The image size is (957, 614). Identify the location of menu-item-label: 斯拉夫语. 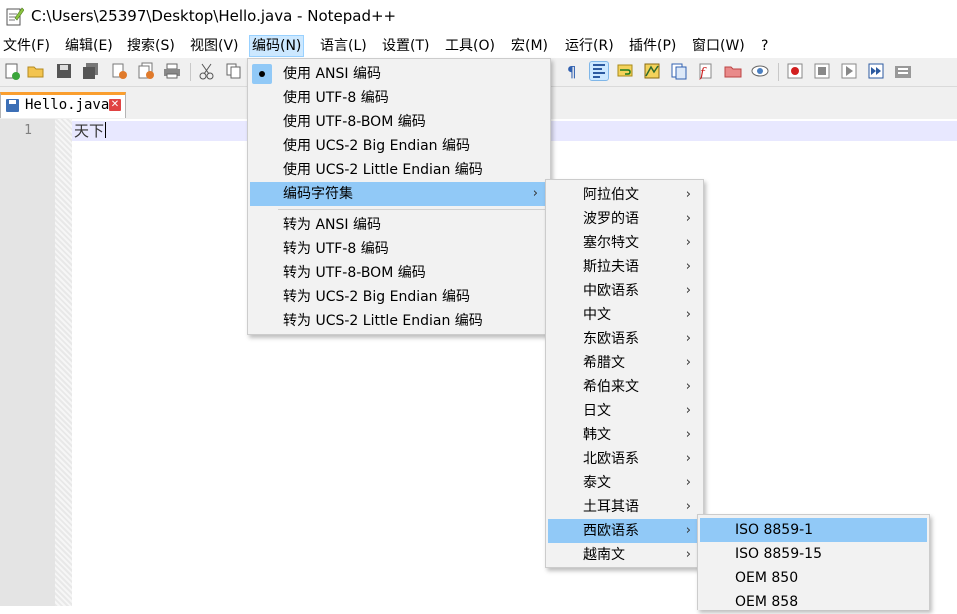
(611, 267).